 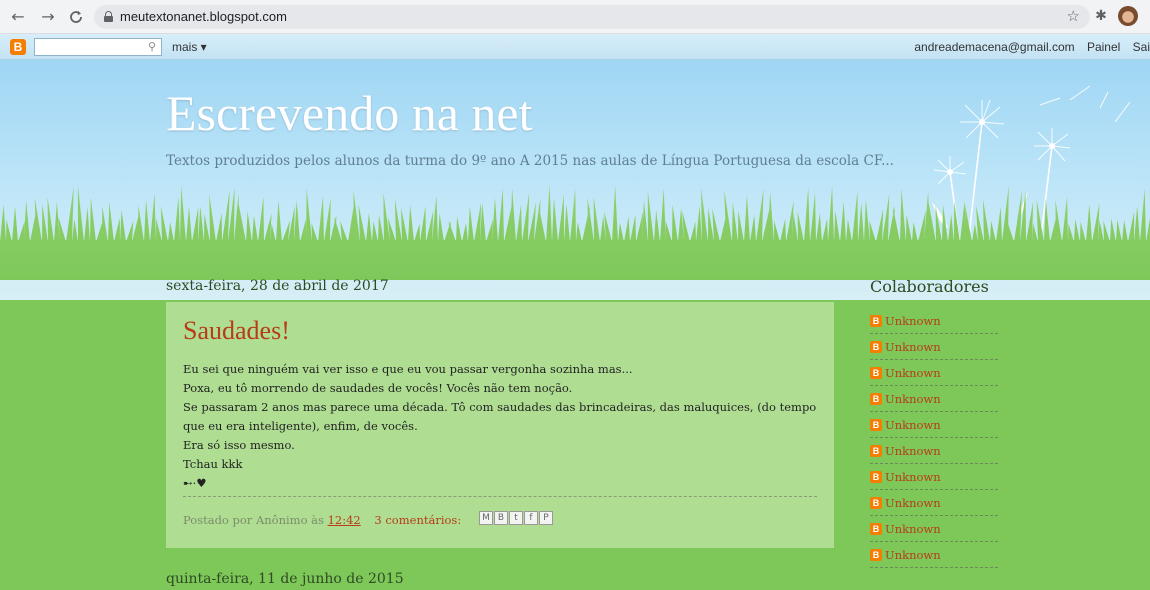 I want to click on extensions-puzzle-icon: ✱, so click(x=1101, y=16).